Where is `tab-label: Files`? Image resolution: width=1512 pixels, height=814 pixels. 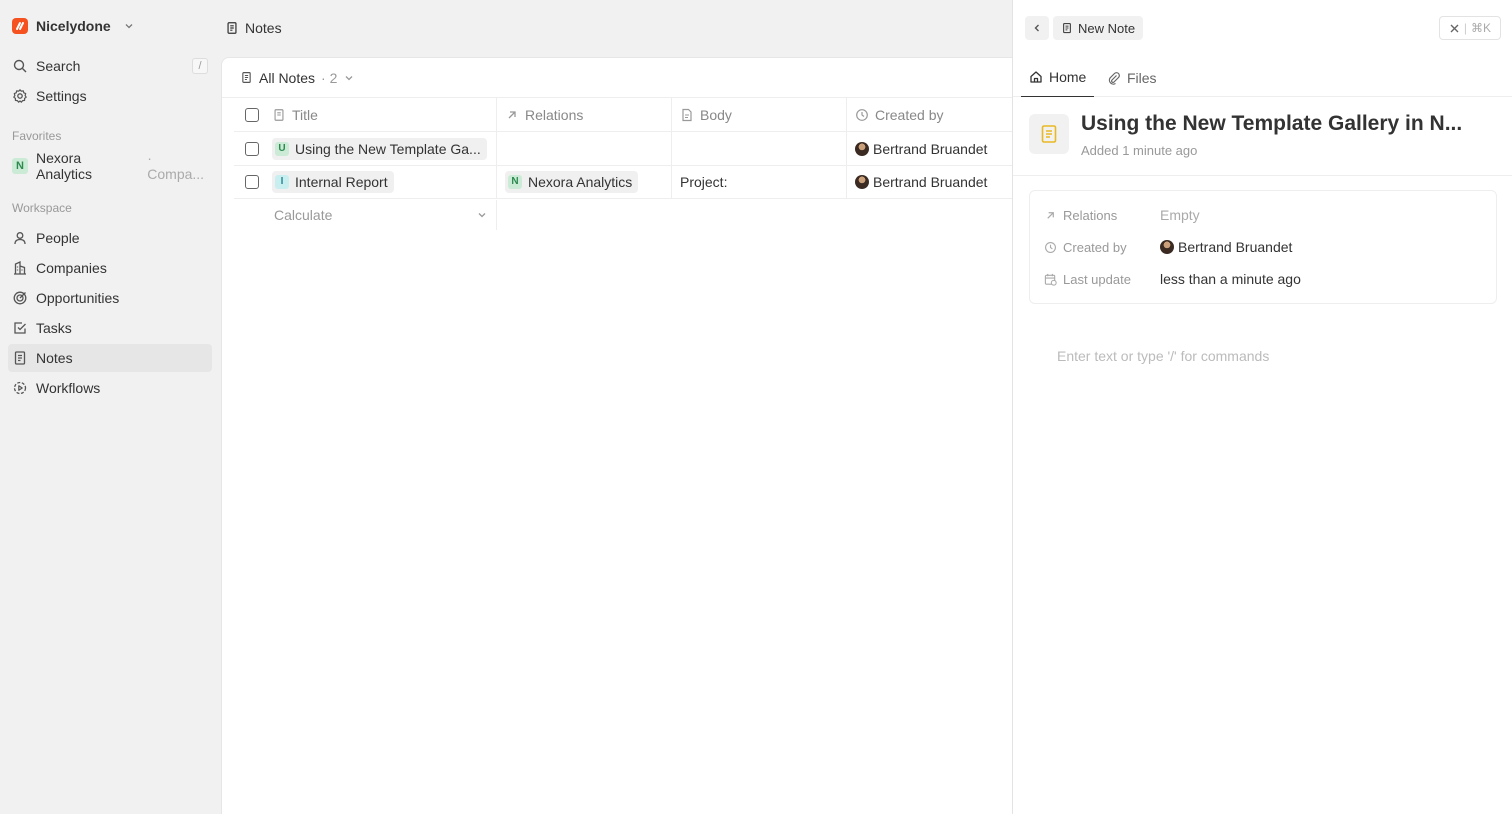
tab-label: Files is located at coordinates (1142, 77).